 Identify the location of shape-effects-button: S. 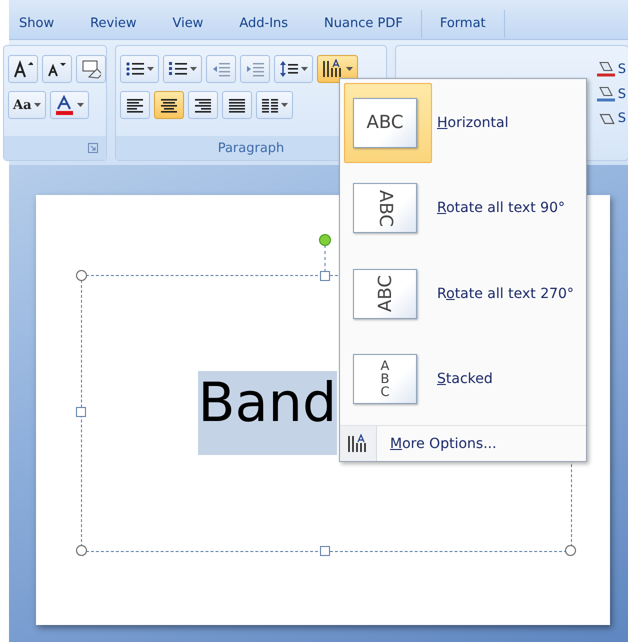
(611, 118).